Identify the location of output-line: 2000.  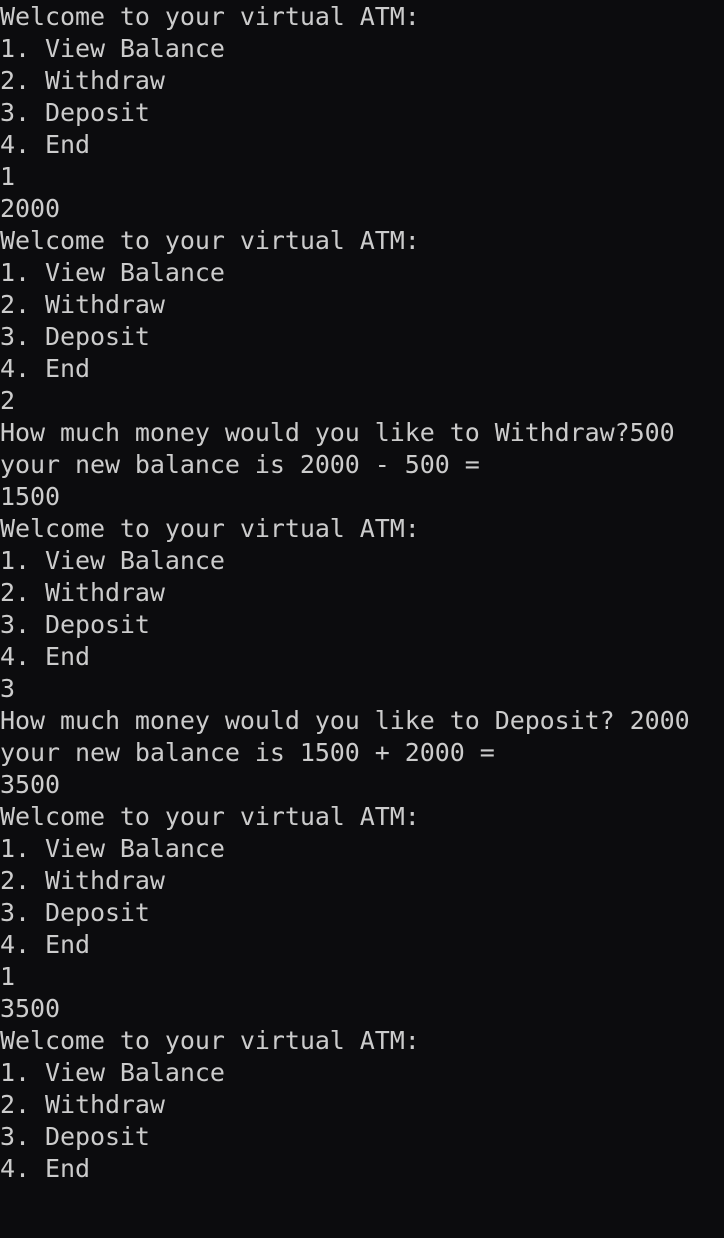
(30, 208).